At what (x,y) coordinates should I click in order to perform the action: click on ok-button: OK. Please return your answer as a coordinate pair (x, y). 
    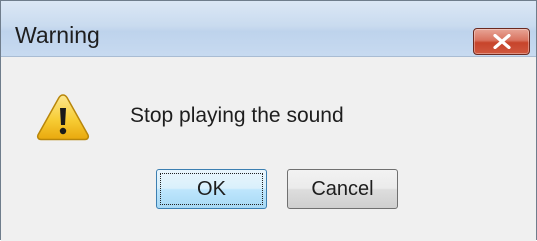
    Looking at the image, I should click on (211, 189).